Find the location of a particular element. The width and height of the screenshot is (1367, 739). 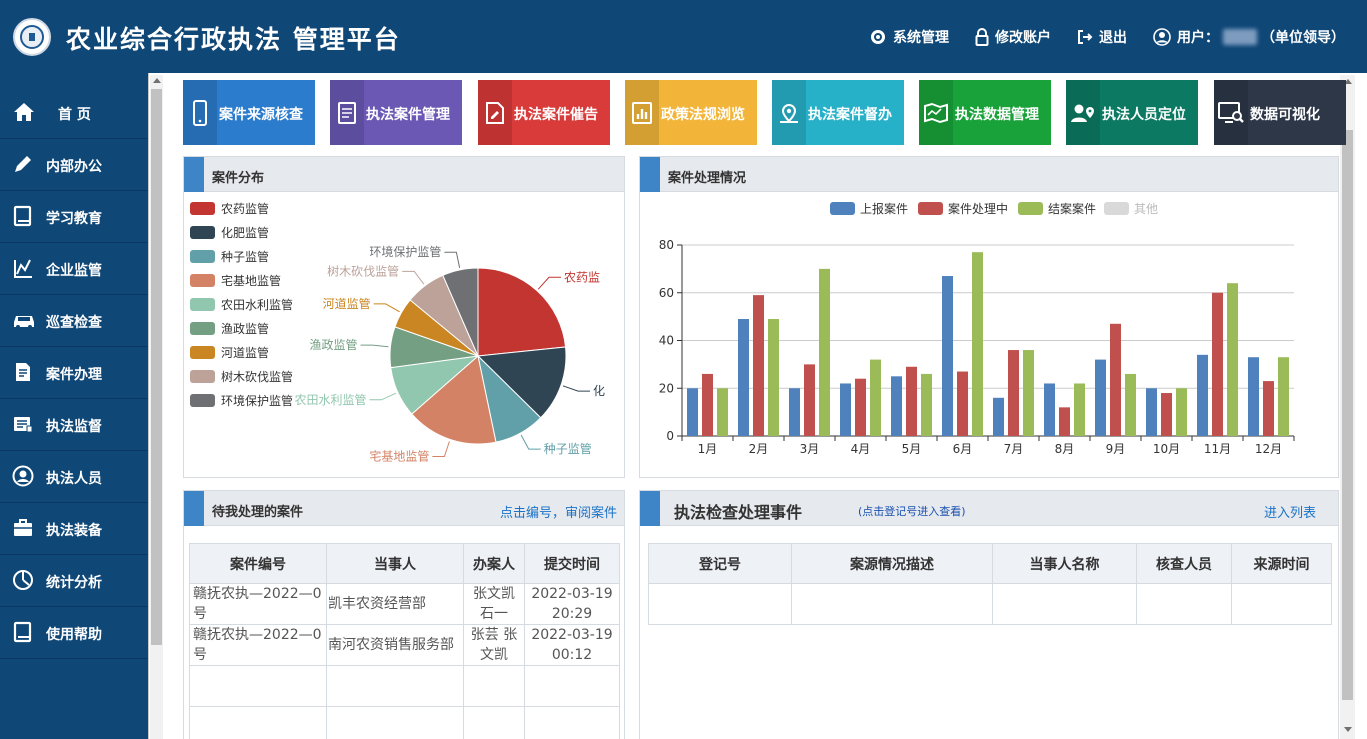

sidebar-item-enterprise: 企业监管 is located at coordinates (74, 269).